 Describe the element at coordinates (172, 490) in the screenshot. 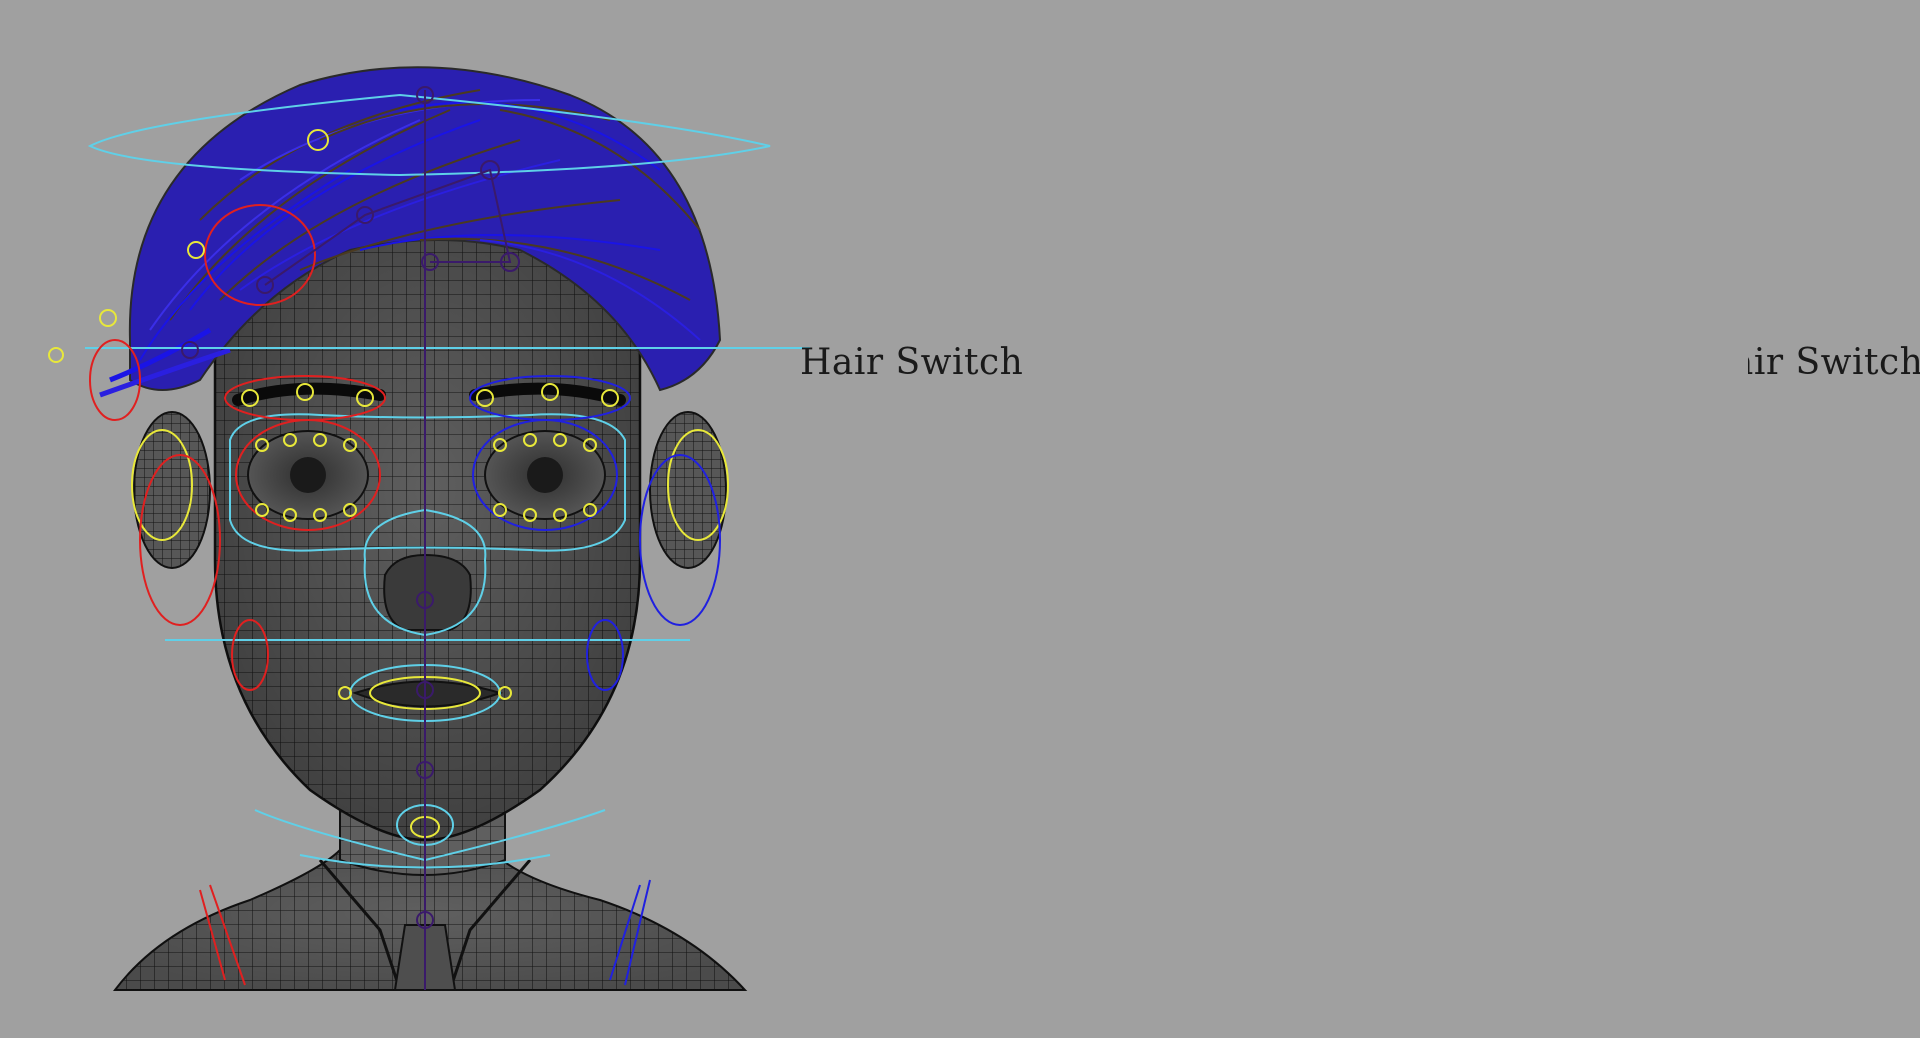

I see `front-left-ear` at that location.